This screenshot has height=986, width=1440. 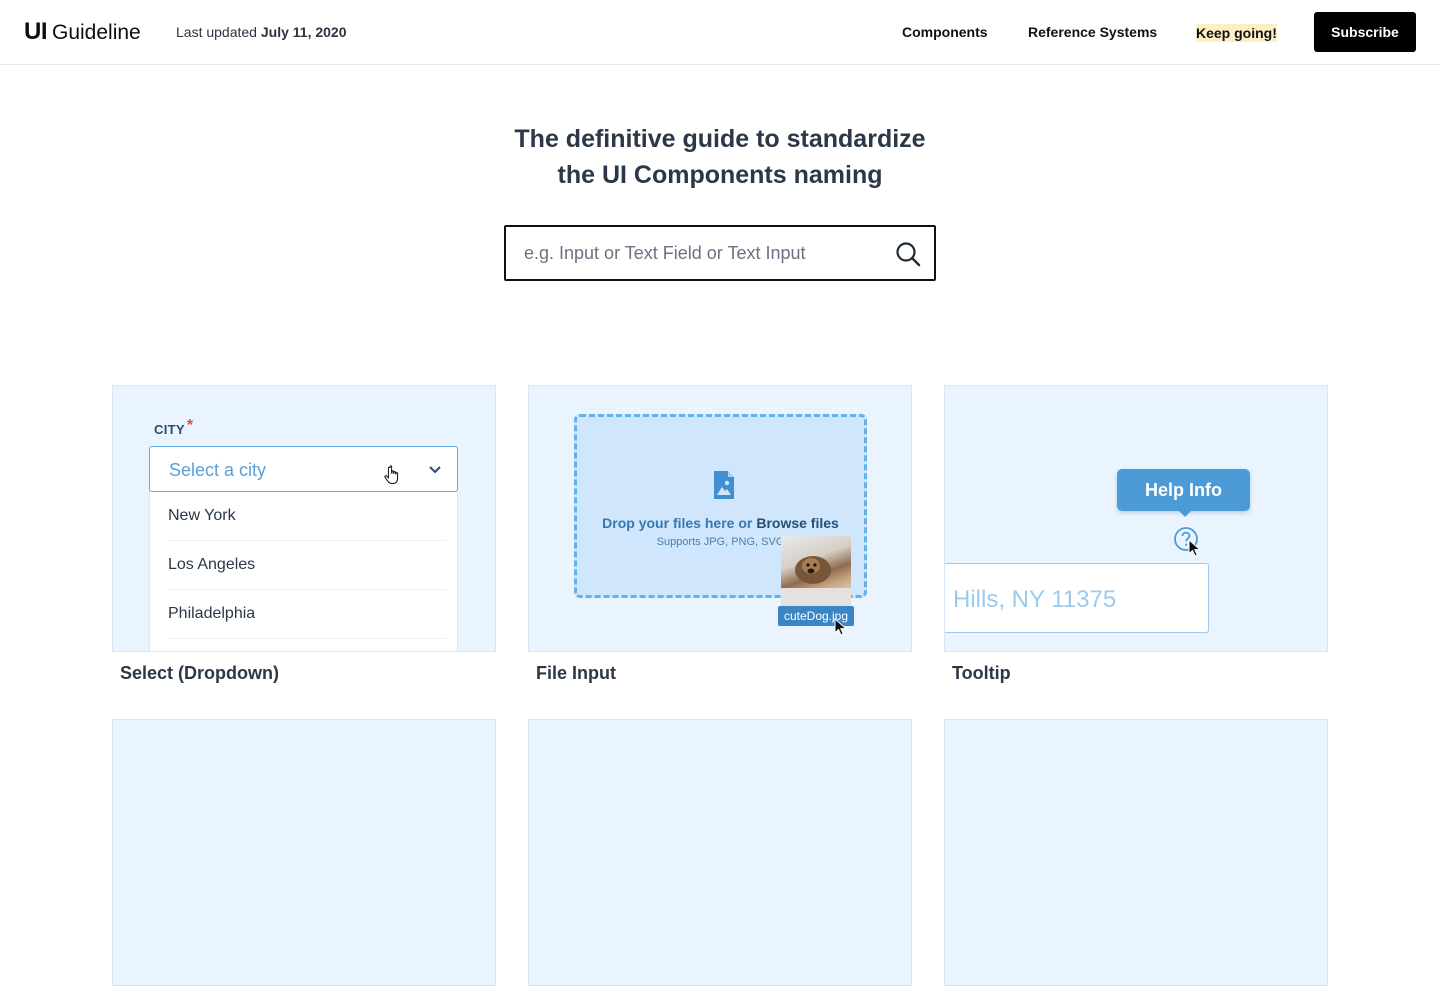 I want to click on city-label-text: CITY, so click(x=169, y=429).